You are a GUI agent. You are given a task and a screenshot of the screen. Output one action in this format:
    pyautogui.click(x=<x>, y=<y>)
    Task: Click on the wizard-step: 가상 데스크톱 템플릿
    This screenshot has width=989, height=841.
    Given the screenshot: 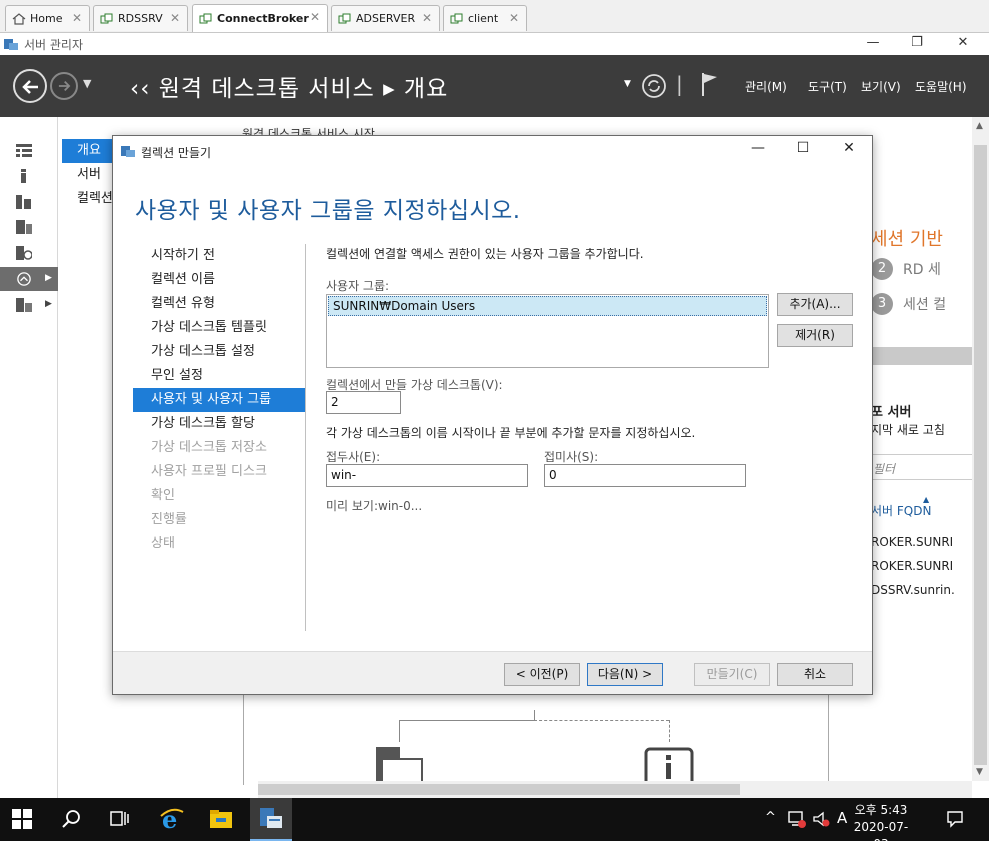 What is the action you would take?
    pyautogui.click(x=219, y=328)
    